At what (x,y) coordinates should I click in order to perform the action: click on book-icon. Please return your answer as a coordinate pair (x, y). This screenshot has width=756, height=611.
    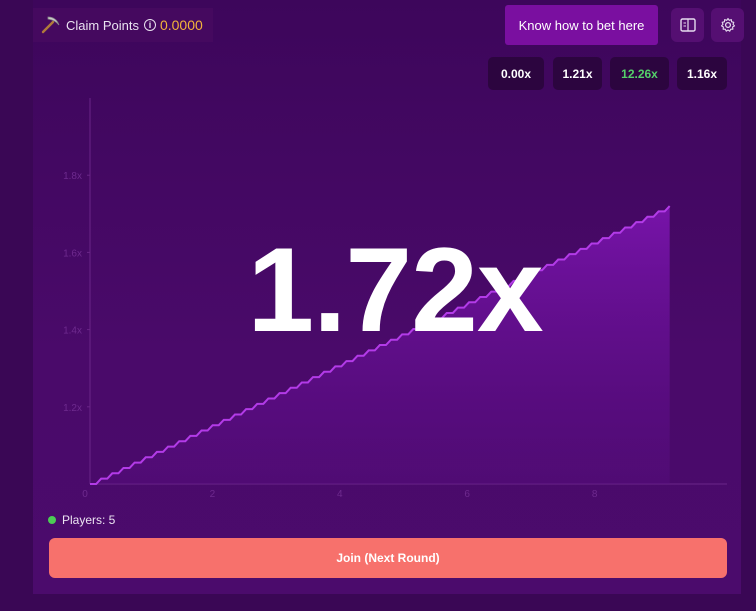
    Looking at the image, I should click on (687, 25).